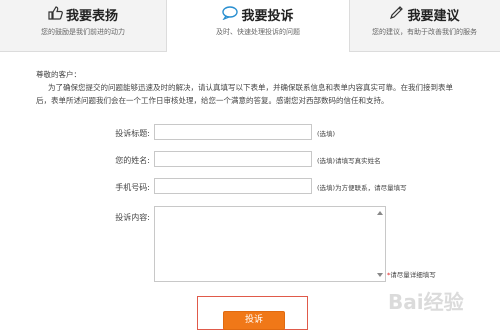 The height and width of the screenshot is (330, 500). What do you see at coordinates (254, 320) in the screenshot?
I see `submit-complaint-button: 投诉` at bounding box center [254, 320].